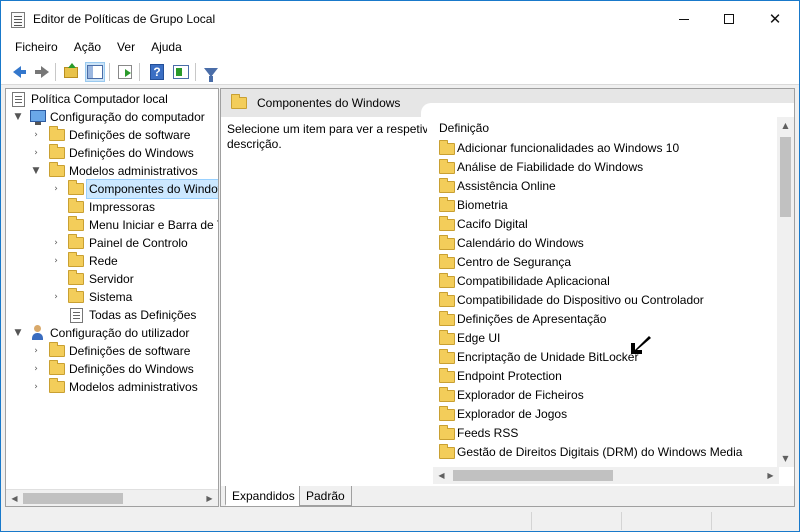 This screenshot has width=800, height=532. I want to click on help-button: ?, so click(157, 72).